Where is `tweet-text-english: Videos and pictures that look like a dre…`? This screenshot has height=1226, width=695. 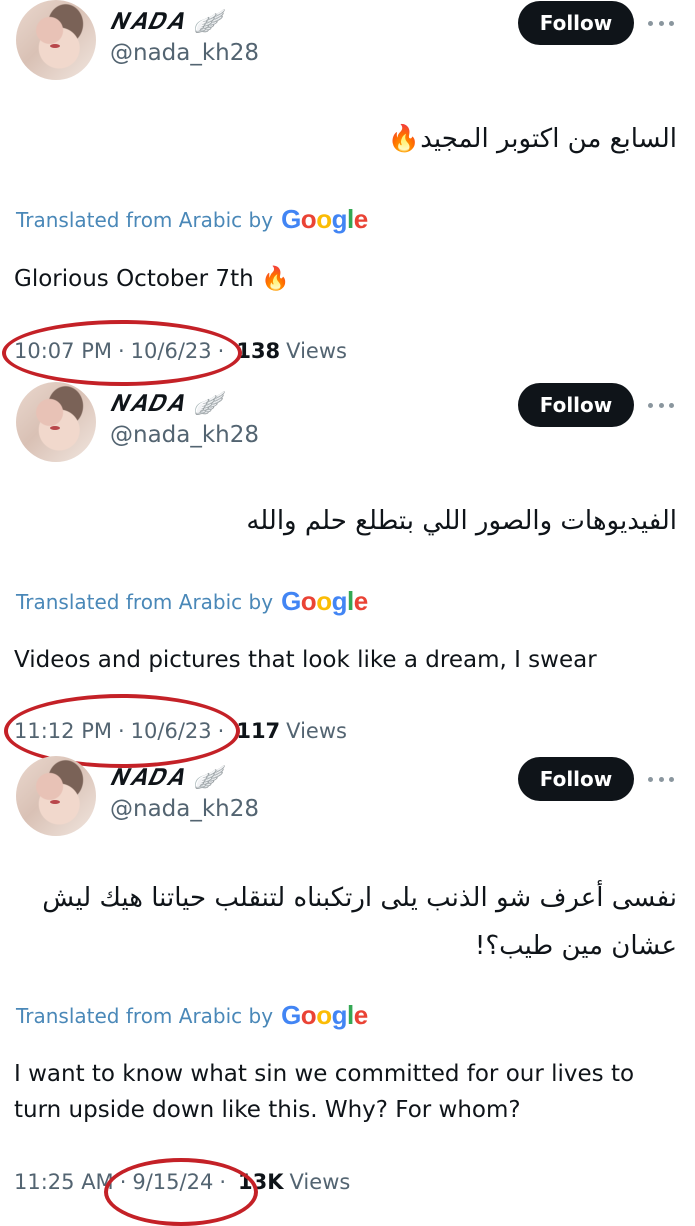
tweet-text-english: Videos and pictures that look like a dre… is located at coordinates (305, 660).